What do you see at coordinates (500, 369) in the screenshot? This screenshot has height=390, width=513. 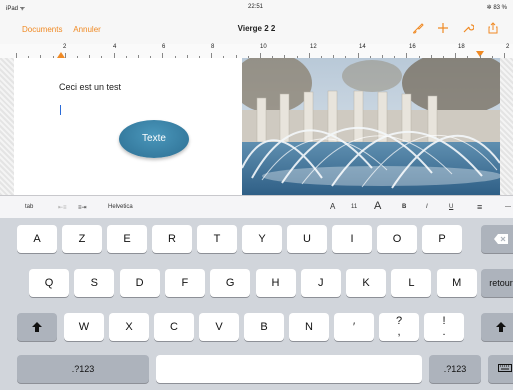 I see `keyboard-dismiss-key` at bounding box center [500, 369].